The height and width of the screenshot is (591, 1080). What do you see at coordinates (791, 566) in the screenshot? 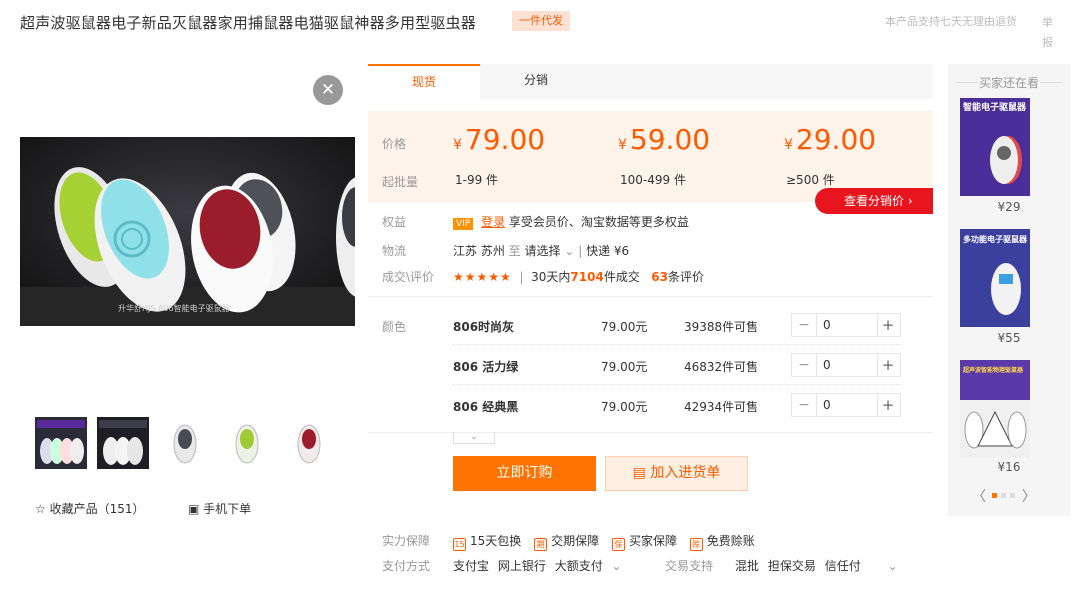
I see `trade-method: 担保交易` at bounding box center [791, 566].